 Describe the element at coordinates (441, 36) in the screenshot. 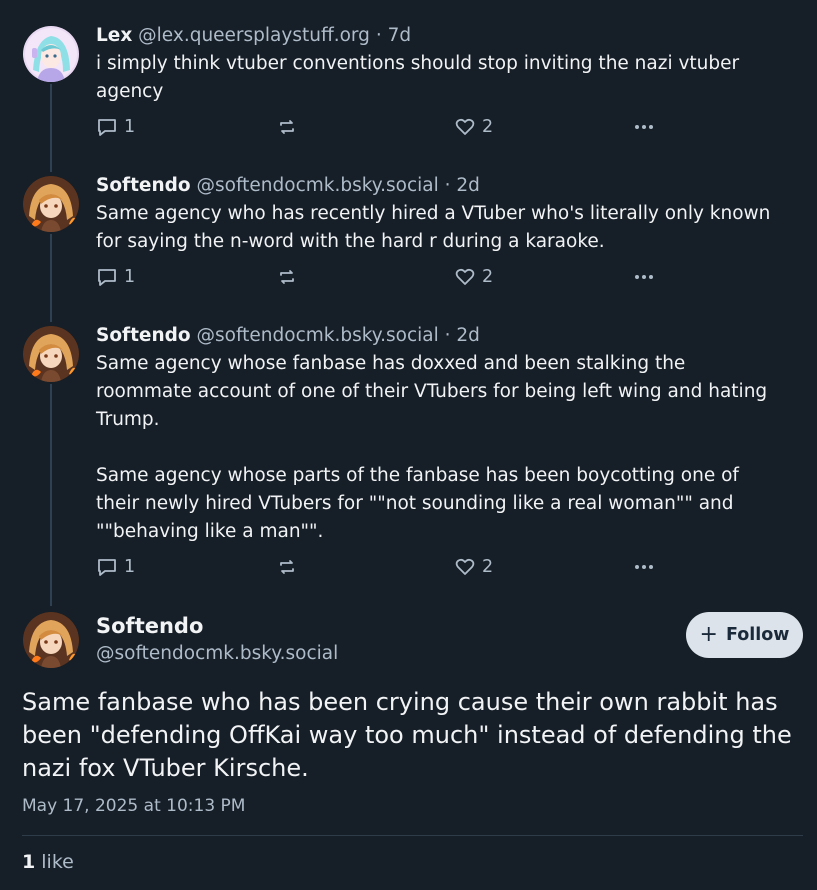

I see `post-meta: Lex @lex.queersplaystuff.org · 7d` at that location.